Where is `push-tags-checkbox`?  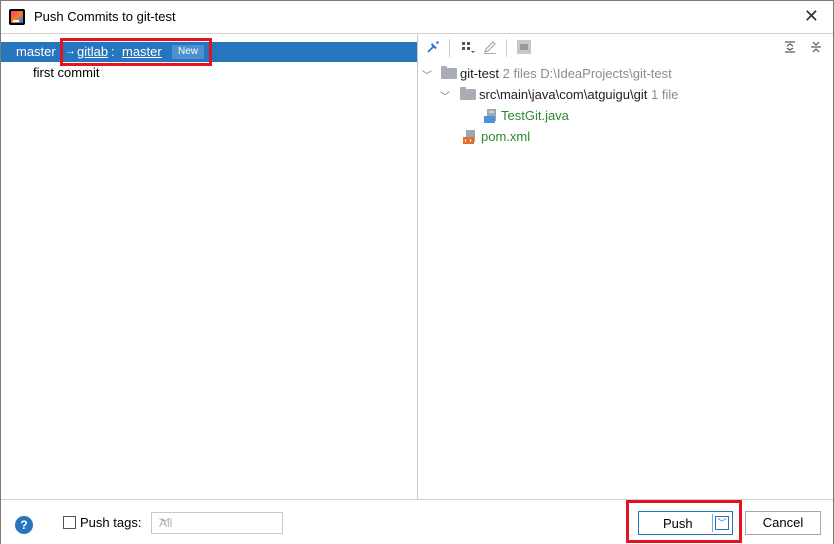
push-tags-checkbox is located at coordinates (69, 522).